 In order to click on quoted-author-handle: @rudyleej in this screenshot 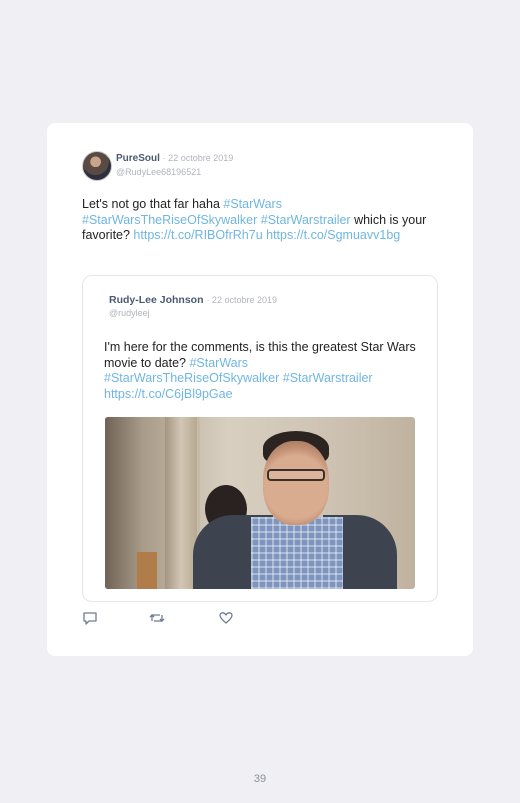, I will do `click(129, 313)`.